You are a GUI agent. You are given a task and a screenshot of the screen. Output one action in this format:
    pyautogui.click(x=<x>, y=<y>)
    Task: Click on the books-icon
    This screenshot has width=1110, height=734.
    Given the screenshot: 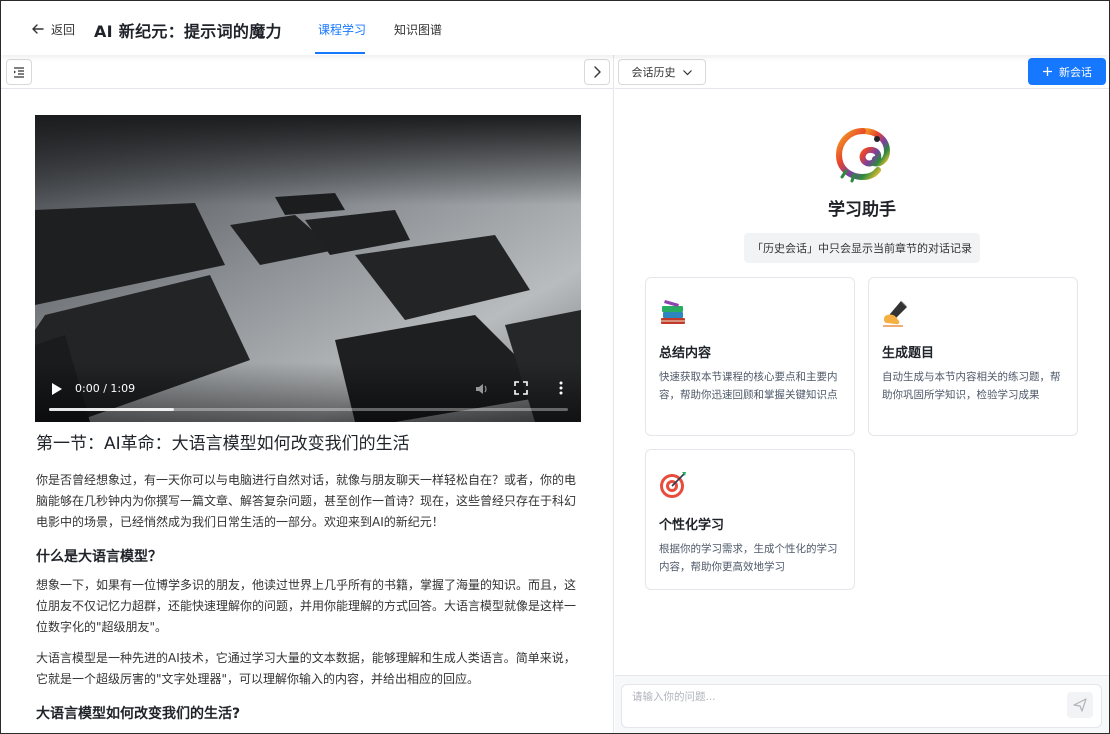 What is the action you would take?
    pyautogui.click(x=673, y=312)
    